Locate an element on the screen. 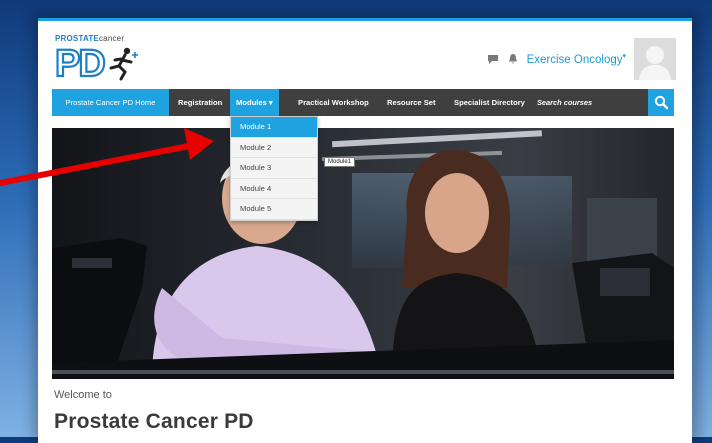 The width and height of the screenshot is (712, 443). user-menu-toggle: Exercise Oncology▾ is located at coordinates (576, 59).